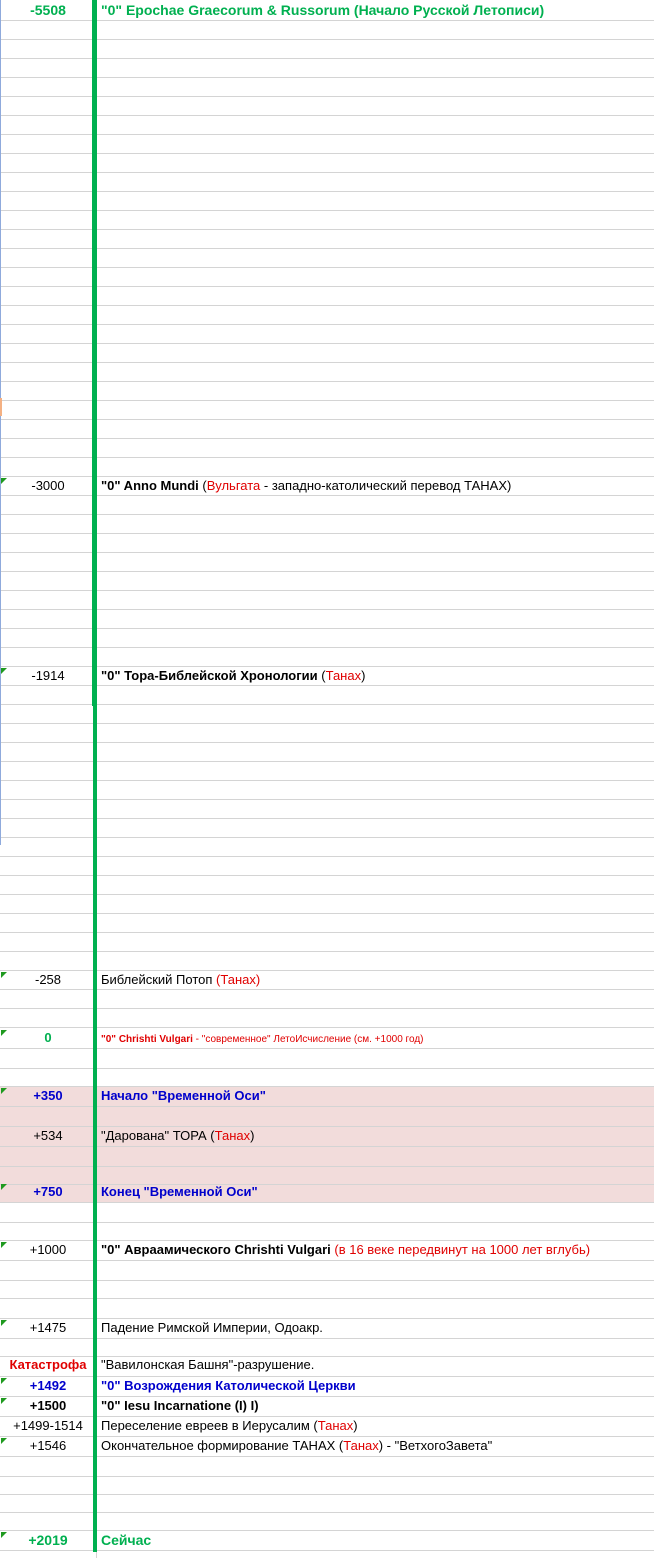 The image size is (654, 1558). I want to click on year-cell: +1500, so click(48, 1406).